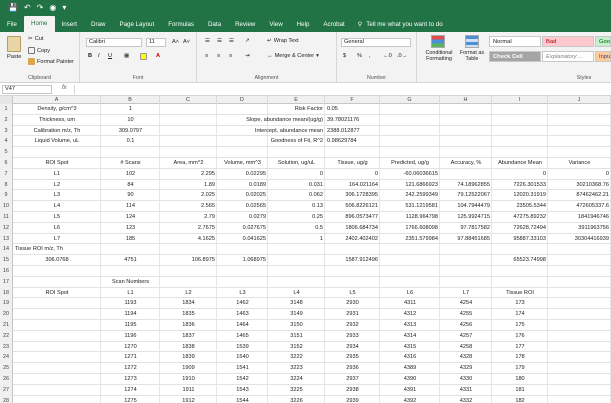 This screenshot has height=403, width=611. What do you see at coordinates (242, 239) in the screenshot?
I see `cell-d13: 0.041625` at bounding box center [242, 239].